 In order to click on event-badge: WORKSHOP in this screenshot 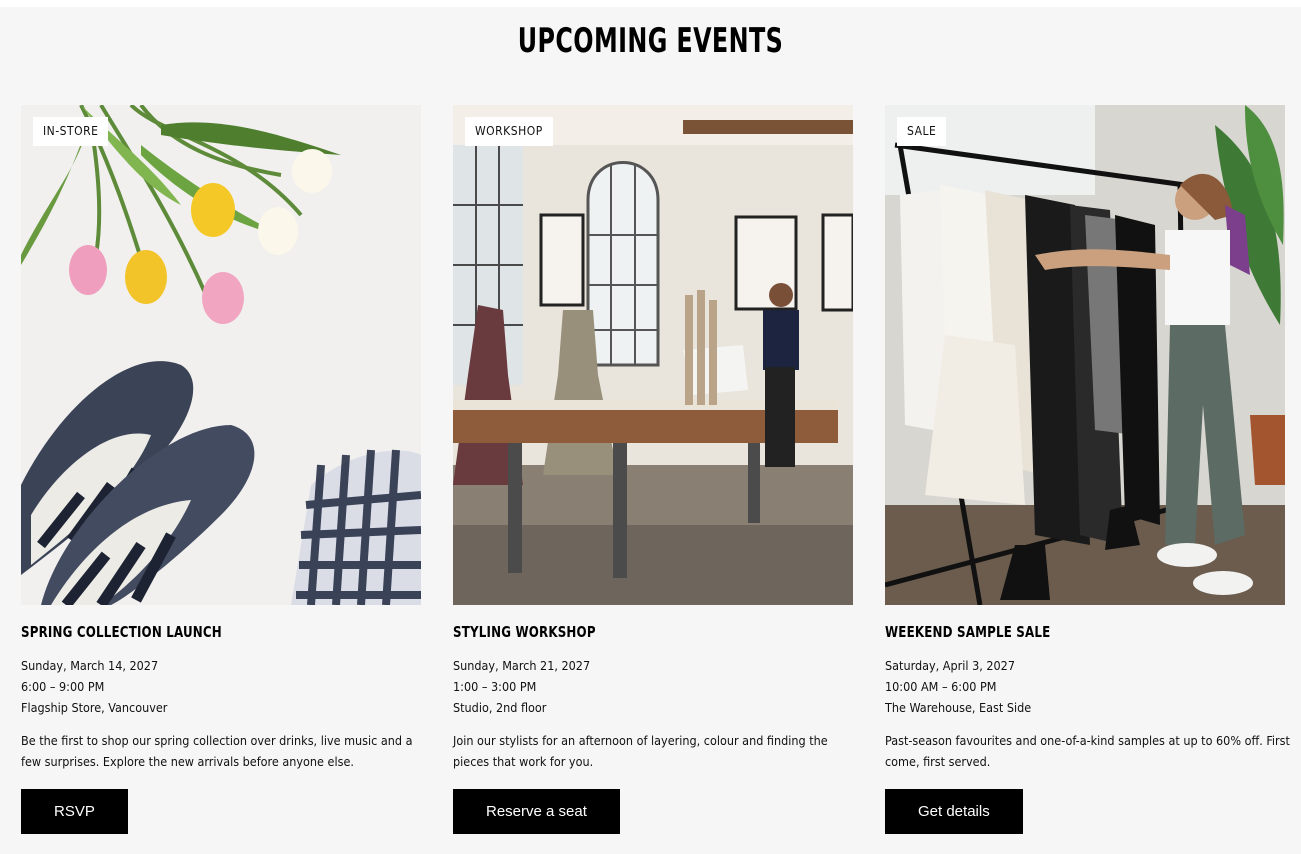, I will do `click(509, 131)`.